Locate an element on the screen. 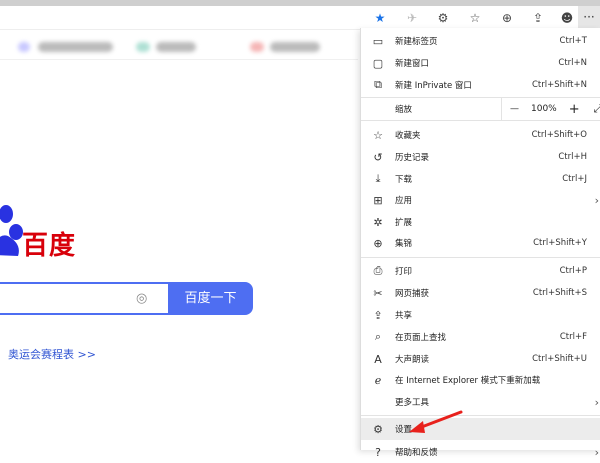 This screenshot has height=463, width=600. extension-icon: ✈ is located at coordinates (412, 18).